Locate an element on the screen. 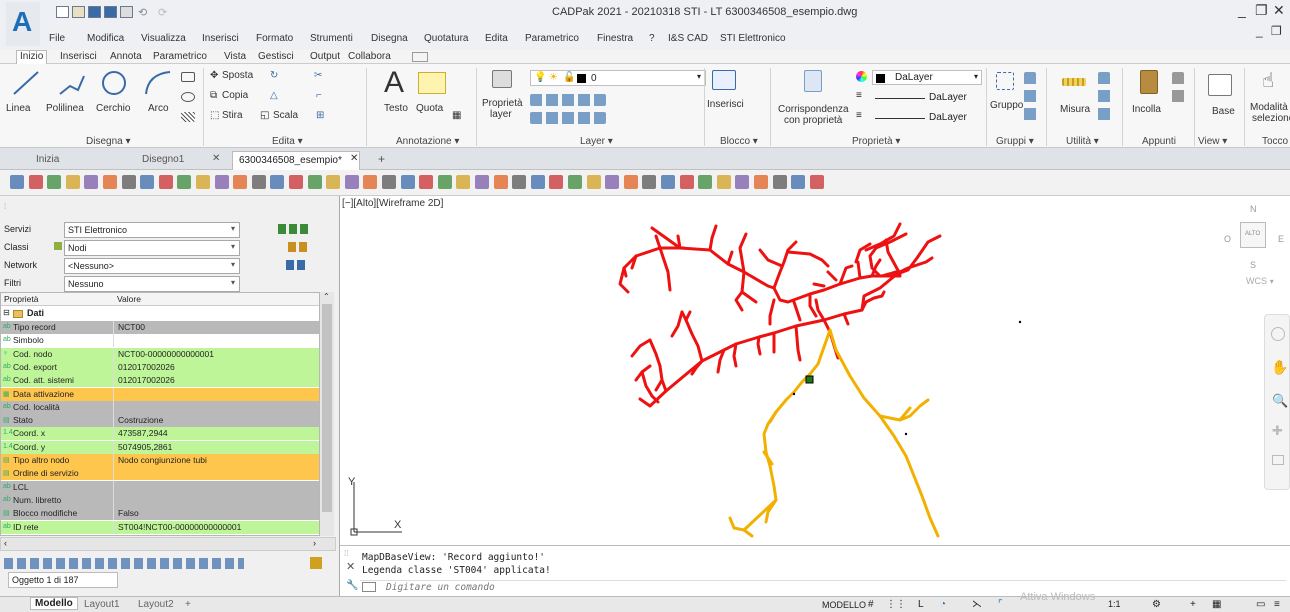 The height and width of the screenshot is (612, 1290). scroll-left-icon: ‹ is located at coordinates (5, 543).